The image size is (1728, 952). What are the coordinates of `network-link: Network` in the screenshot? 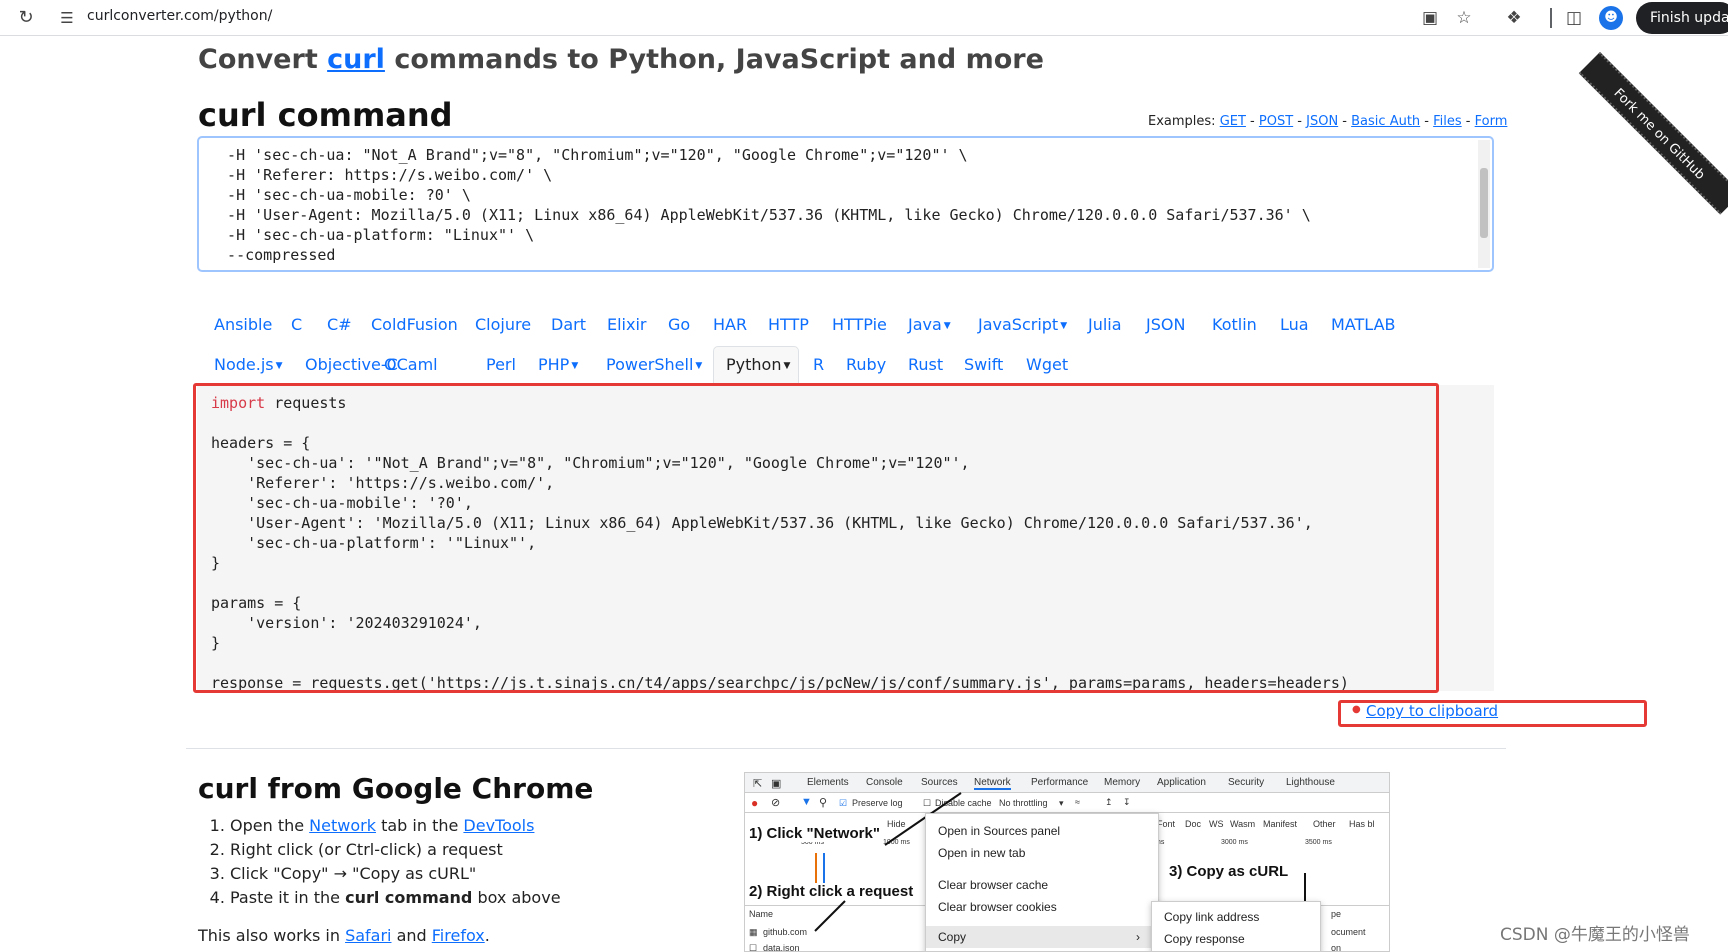 It's located at (342, 825).